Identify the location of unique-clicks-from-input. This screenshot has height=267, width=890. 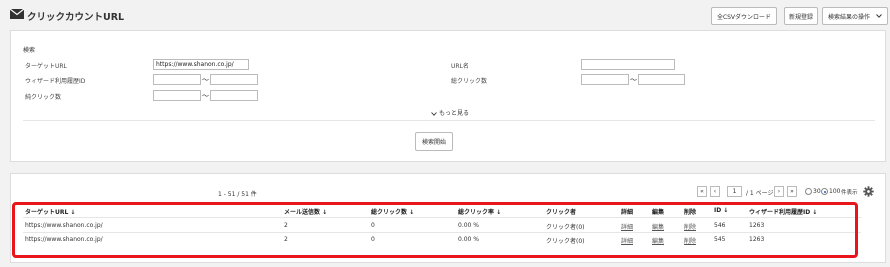
(177, 95).